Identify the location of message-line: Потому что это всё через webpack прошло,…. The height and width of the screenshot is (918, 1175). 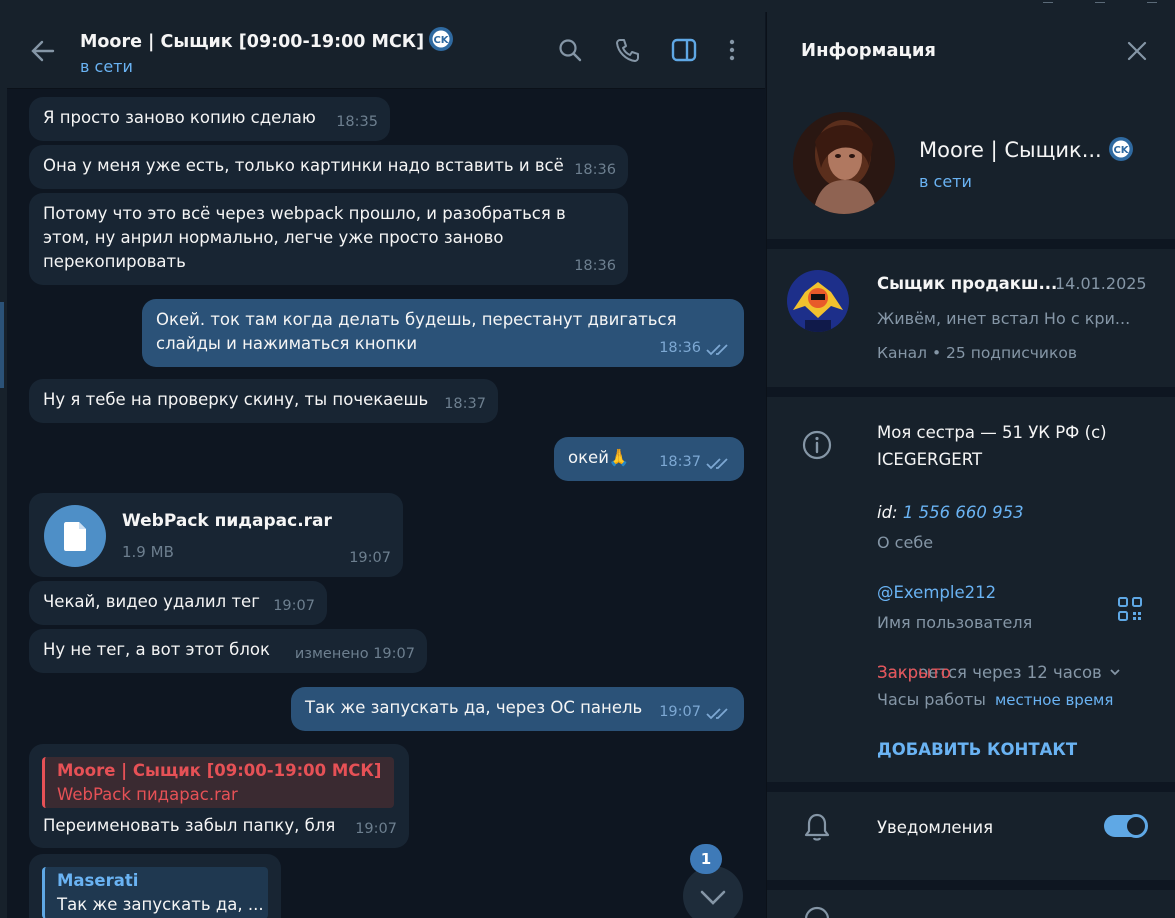
(304, 213).